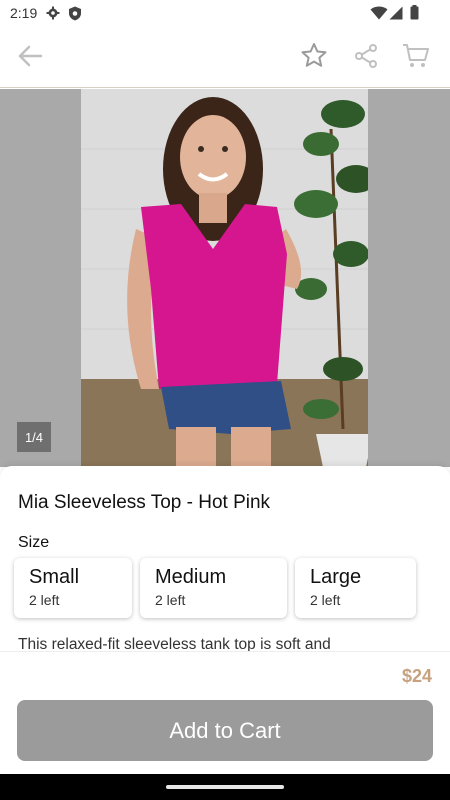 The height and width of the screenshot is (800, 450). What do you see at coordinates (414, 15) in the screenshot?
I see `battery-icon` at bounding box center [414, 15].